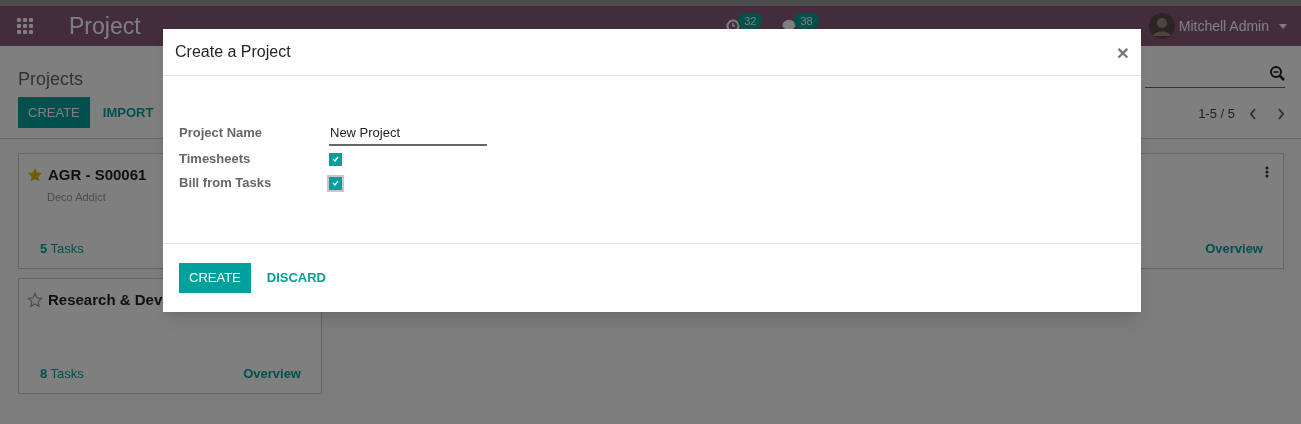 Image resolution: width=1301 pixels, height=424 pixels. What do you see at coordinates (105, 300) in the screenshot?
I see `project-title: Research & Dev` at bounding box center [105, 300].